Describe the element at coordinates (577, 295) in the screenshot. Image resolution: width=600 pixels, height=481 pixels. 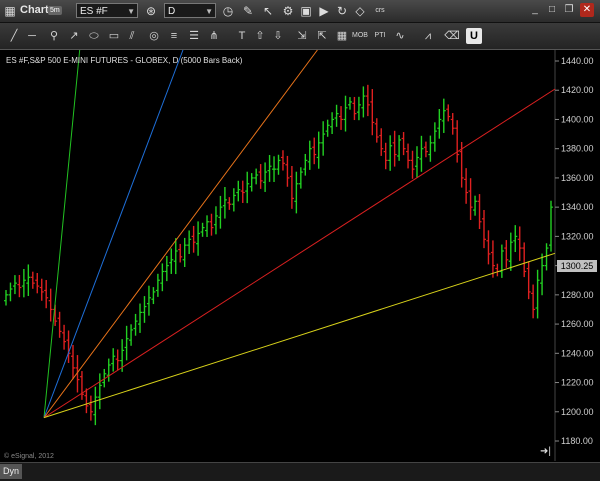
I see `y-tick-label: 1280.00` at that location.